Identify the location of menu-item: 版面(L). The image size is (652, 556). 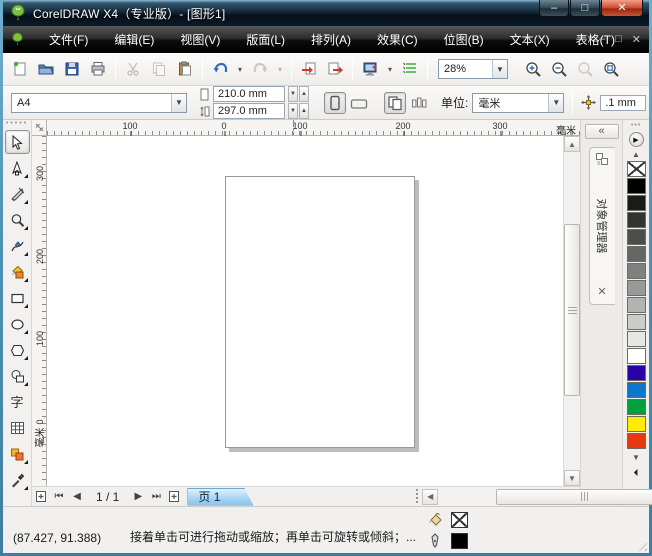
(265, 39).